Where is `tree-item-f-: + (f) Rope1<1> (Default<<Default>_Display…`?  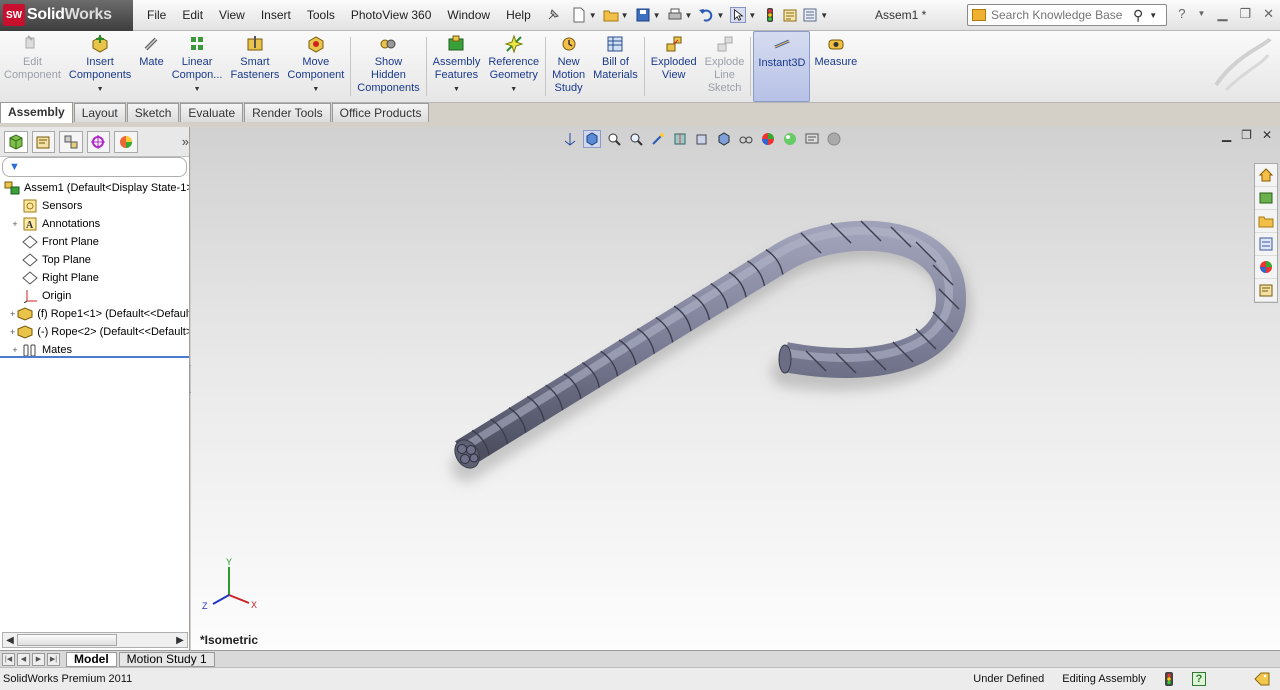
tree-item-f-: + (f) Rope1<1> (Default<<Default>_Display… is located at coordinates (94, 314).